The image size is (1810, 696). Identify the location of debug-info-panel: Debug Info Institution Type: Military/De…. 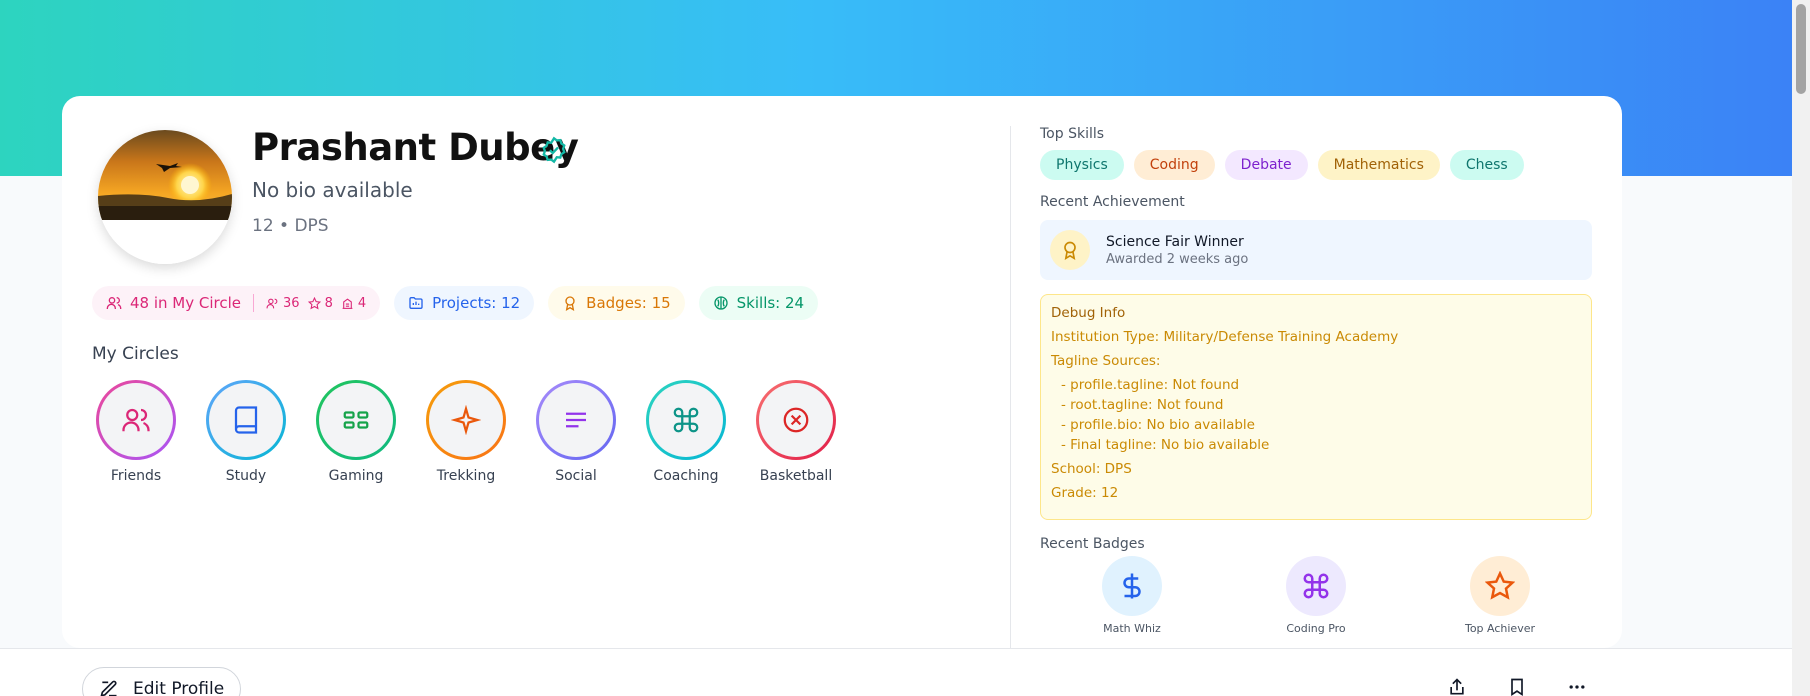
(1316, 407).